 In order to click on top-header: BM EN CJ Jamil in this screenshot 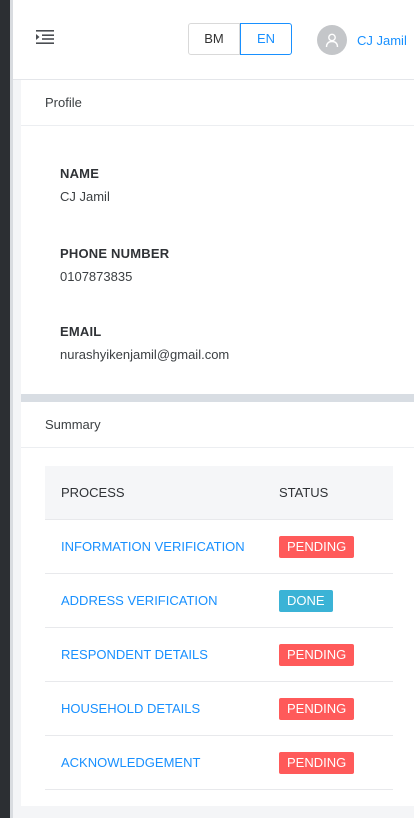, I will do `click(213, 40)`.